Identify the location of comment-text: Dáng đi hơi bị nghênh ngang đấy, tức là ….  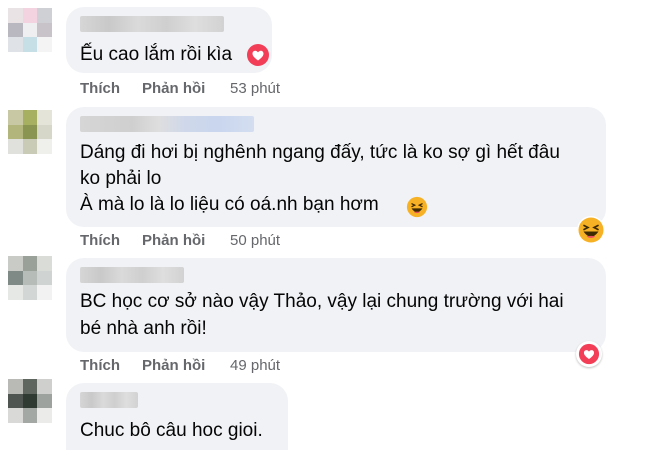
(320, 152).